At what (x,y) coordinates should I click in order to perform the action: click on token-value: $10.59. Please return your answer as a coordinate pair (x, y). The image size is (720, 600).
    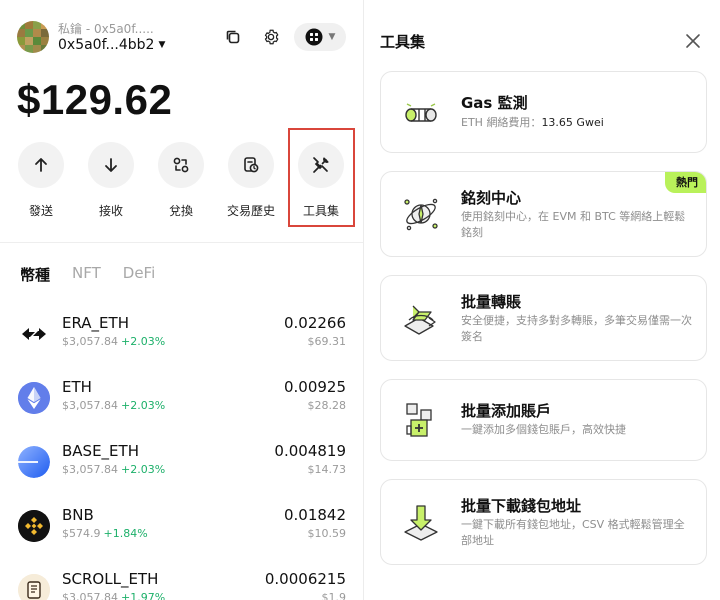
    Looking at the image, I should click on (327, 533).